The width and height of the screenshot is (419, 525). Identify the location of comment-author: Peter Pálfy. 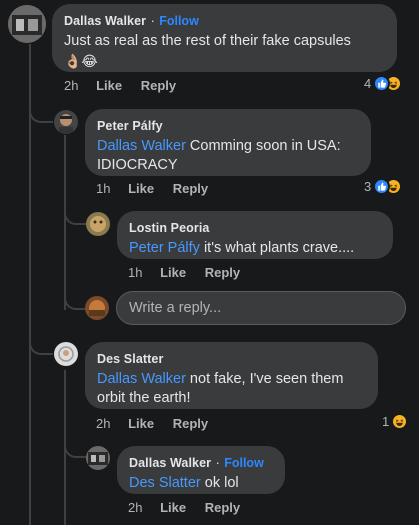
(130, 126).